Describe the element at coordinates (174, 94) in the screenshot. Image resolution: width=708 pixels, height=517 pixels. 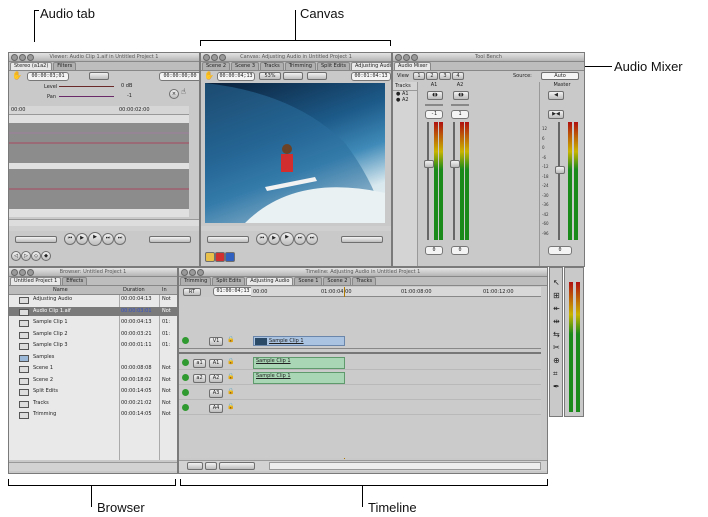
I see `reset-button: ×` at that location.